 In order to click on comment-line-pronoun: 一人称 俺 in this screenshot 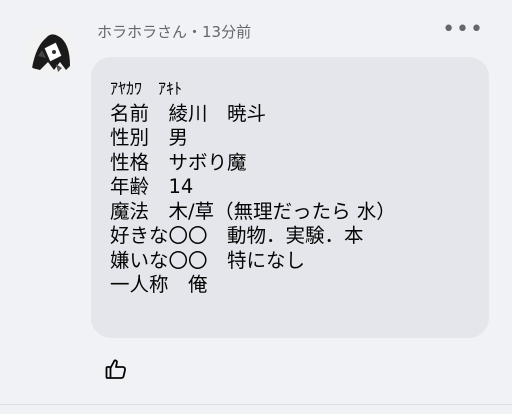, I will do `click(159, 284)`.